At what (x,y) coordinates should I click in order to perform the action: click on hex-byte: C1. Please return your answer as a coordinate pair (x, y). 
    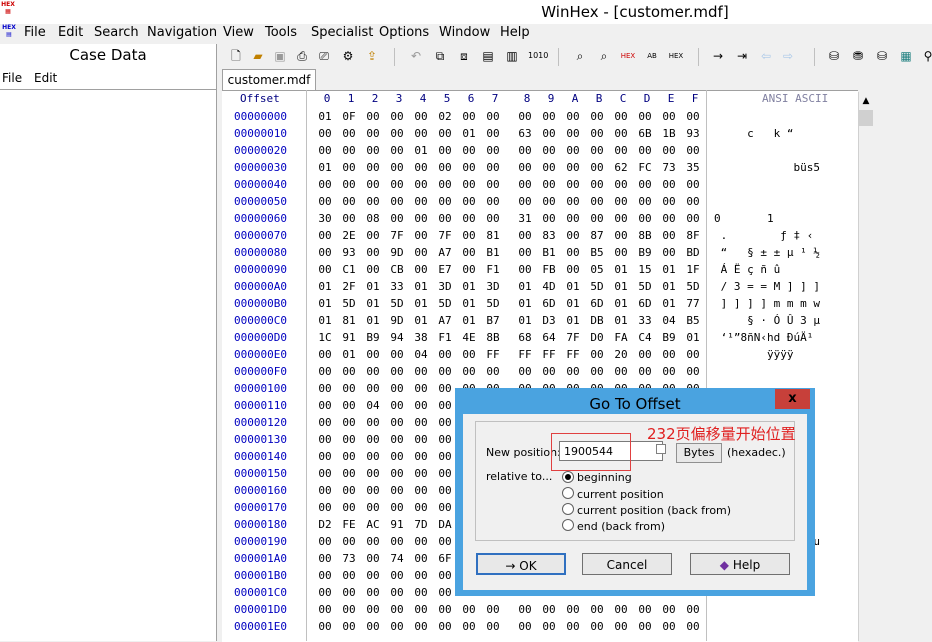
    Looking at the image, I should click on (349, 269).